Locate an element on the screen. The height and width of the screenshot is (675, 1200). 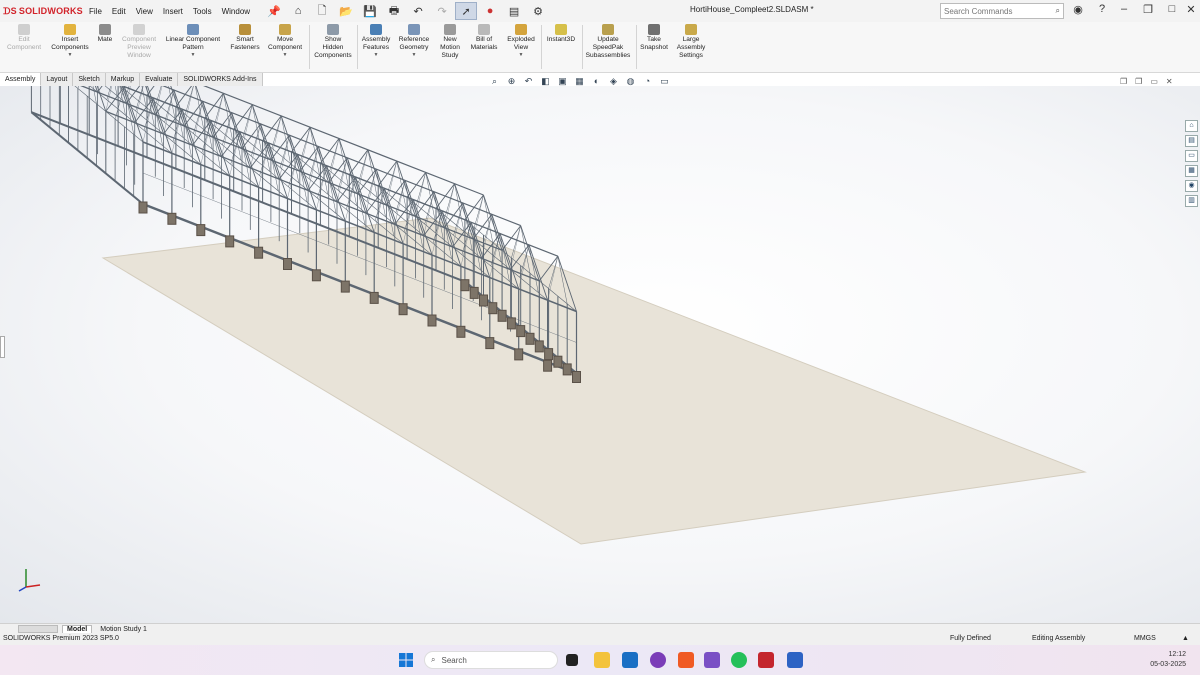
tab-evaluate: Evaluate is located at coordinates (159, 79).